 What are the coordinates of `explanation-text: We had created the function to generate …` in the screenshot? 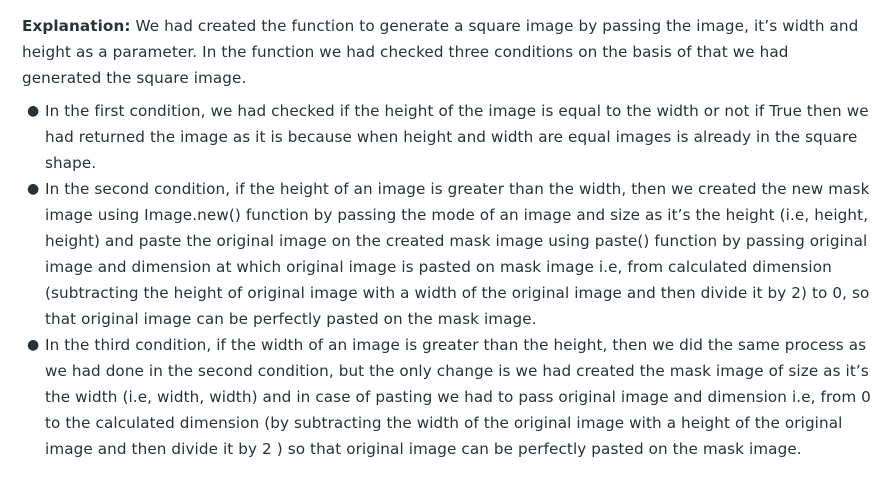 It's located at (440, 52).